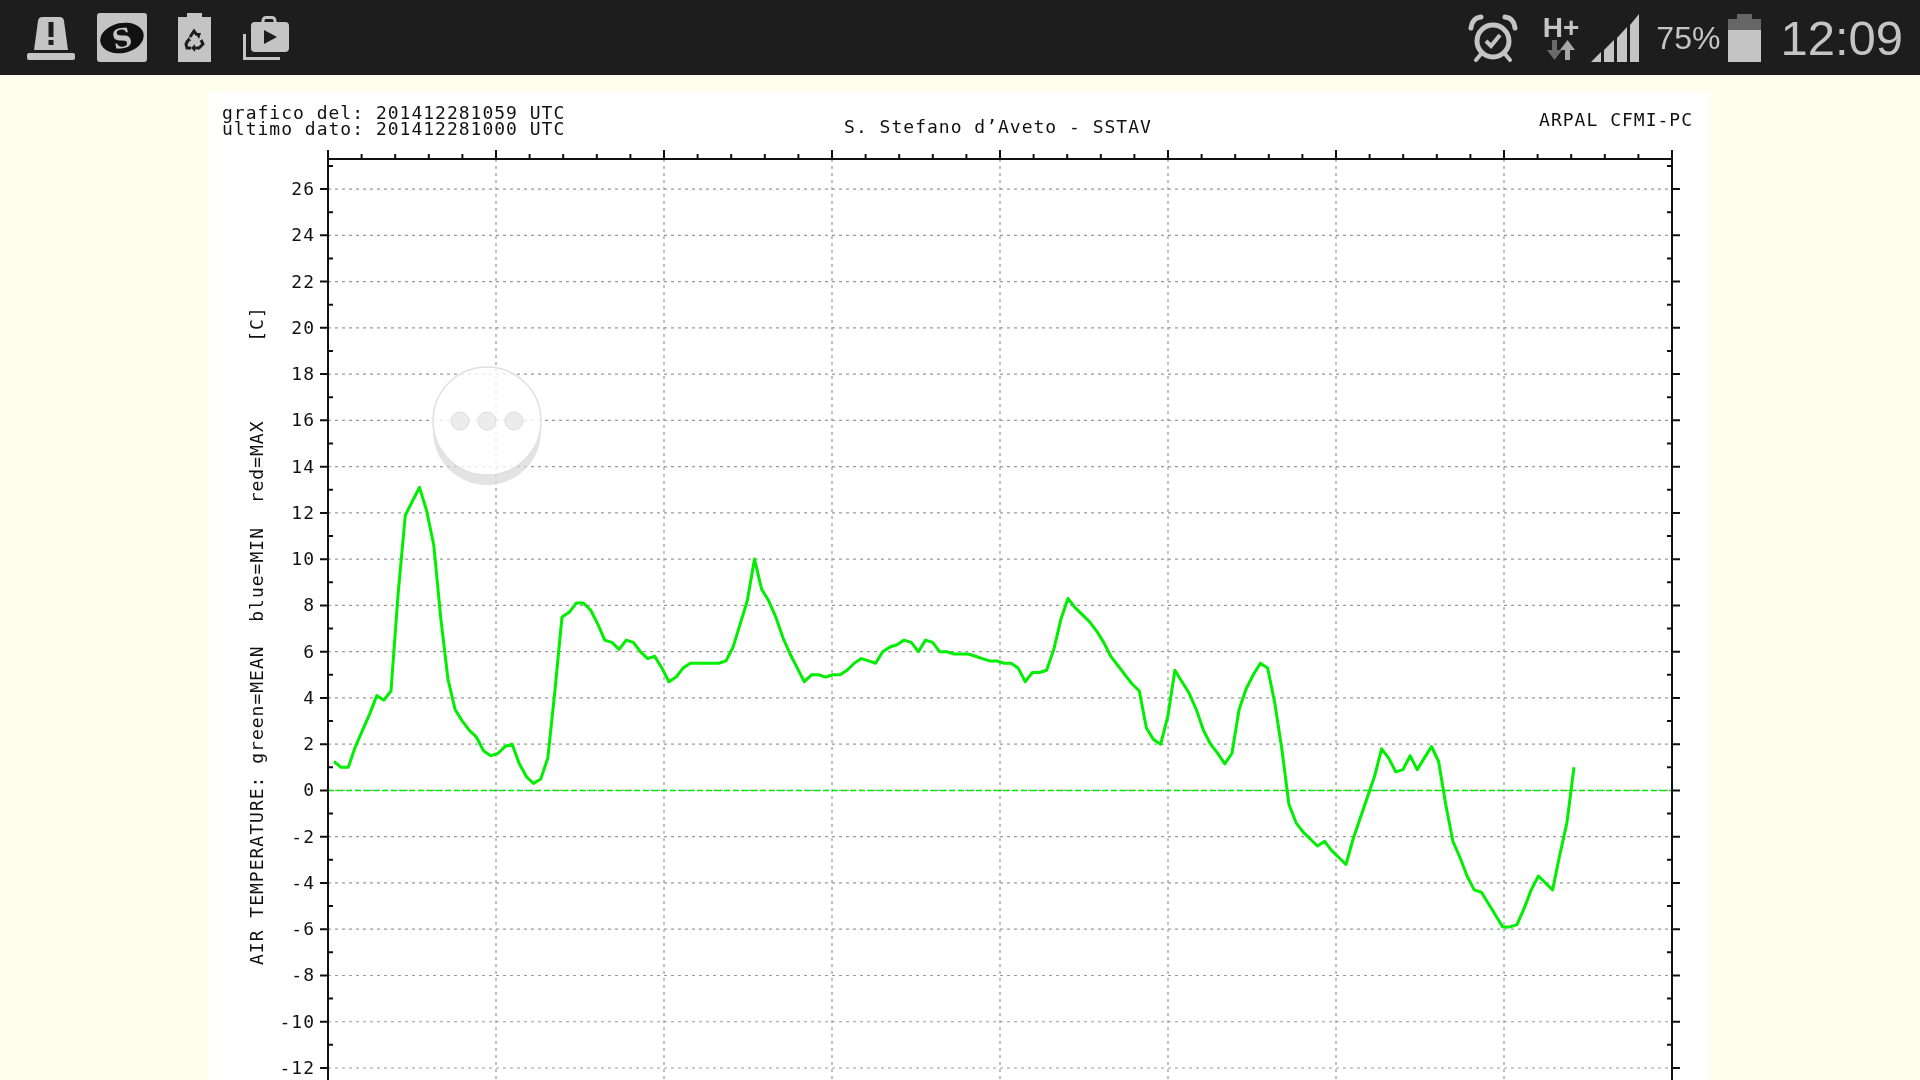 The image size is (1920, 1080). What do you see at coordinates (303, 235) in the screenshot?
I see `y-tick-label: 24` at bounding box center [303, 235].